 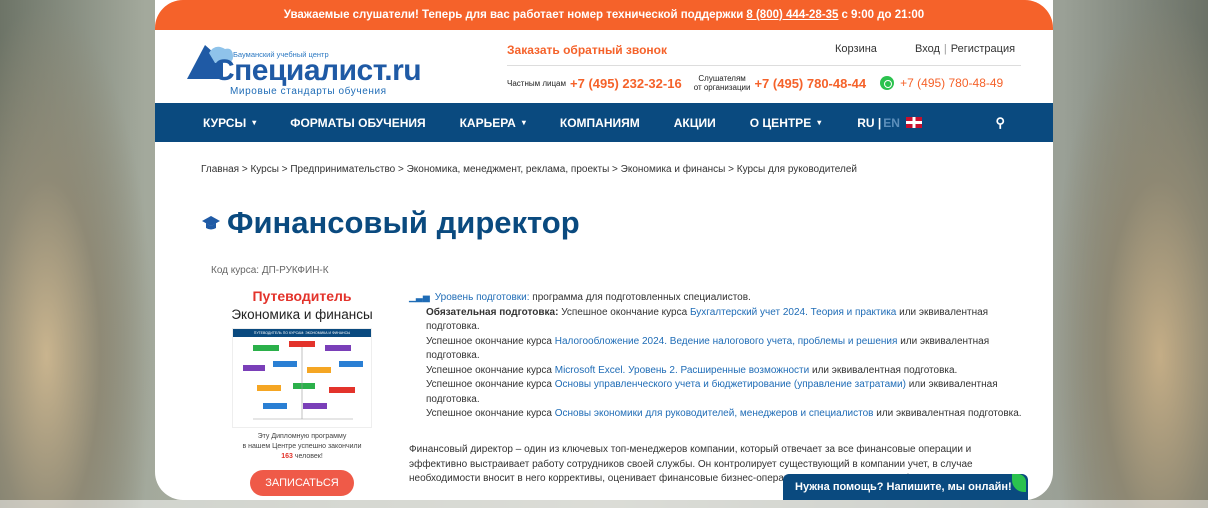 I want to click on graduation-cap-icon, so click(x=211, y=223).